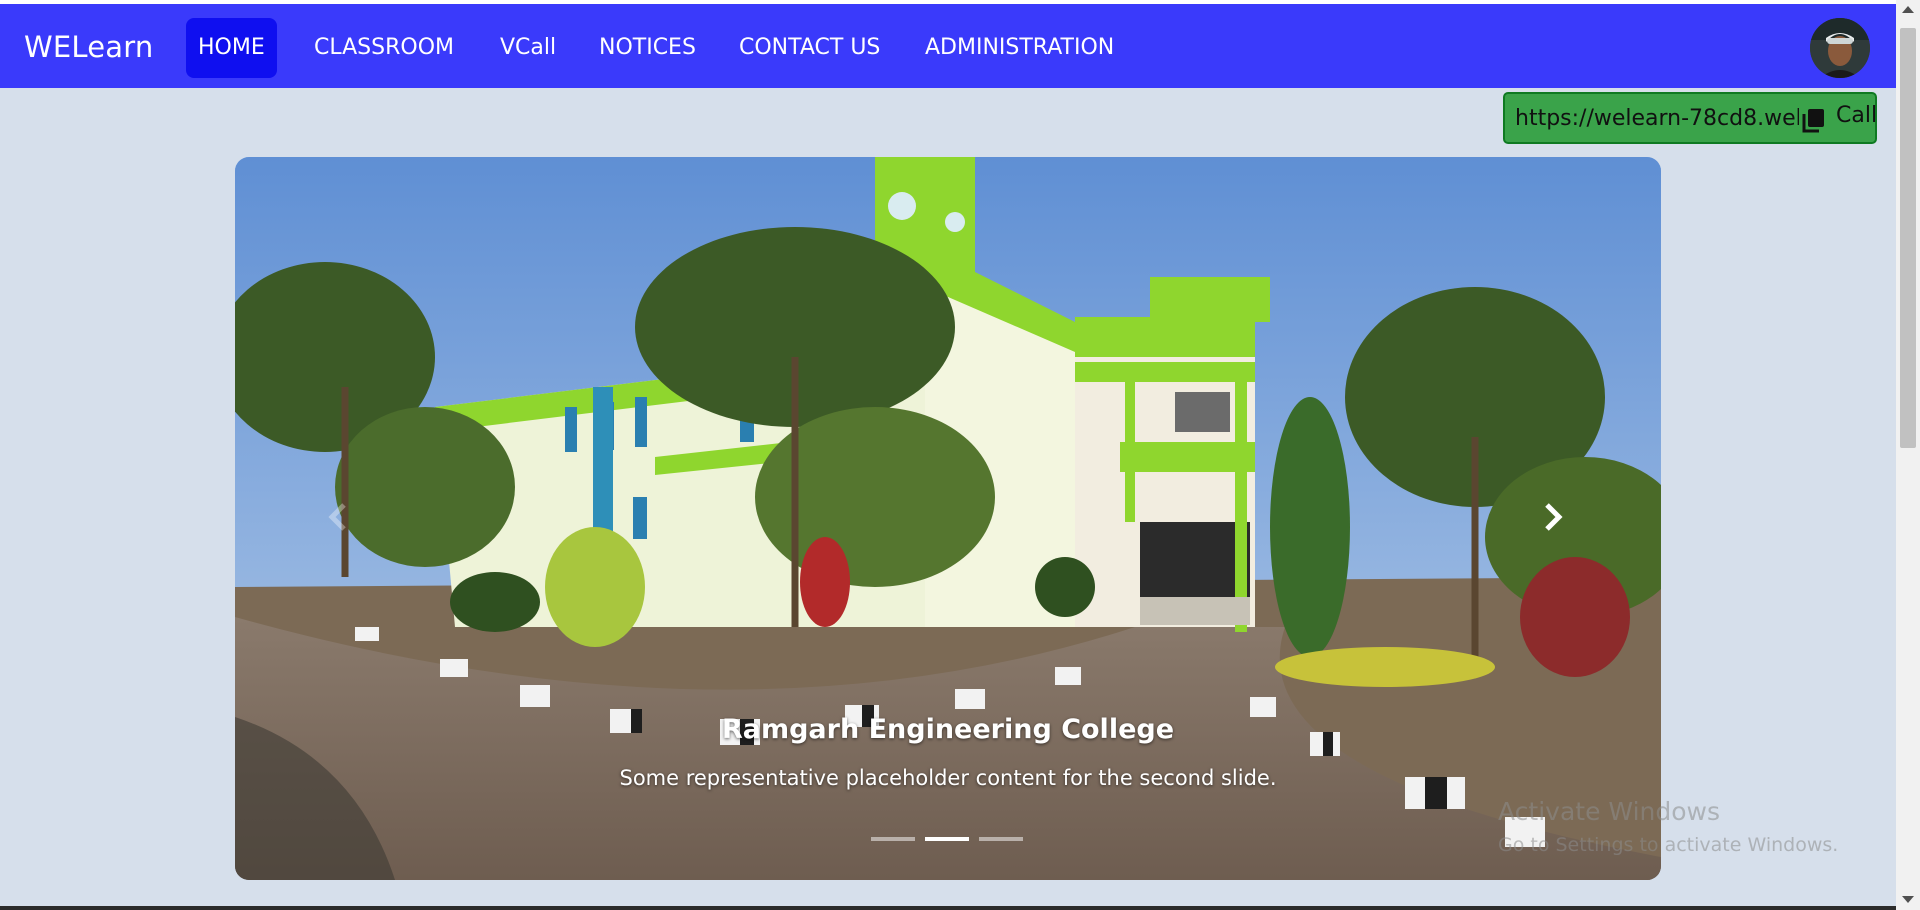 Image resolution: width=1920 pixels, height=910 pixels. What do you see at coordinates (1908, 238) in the screenshot?
I see `scroll-thumb` at bounding box center [1908, 238].